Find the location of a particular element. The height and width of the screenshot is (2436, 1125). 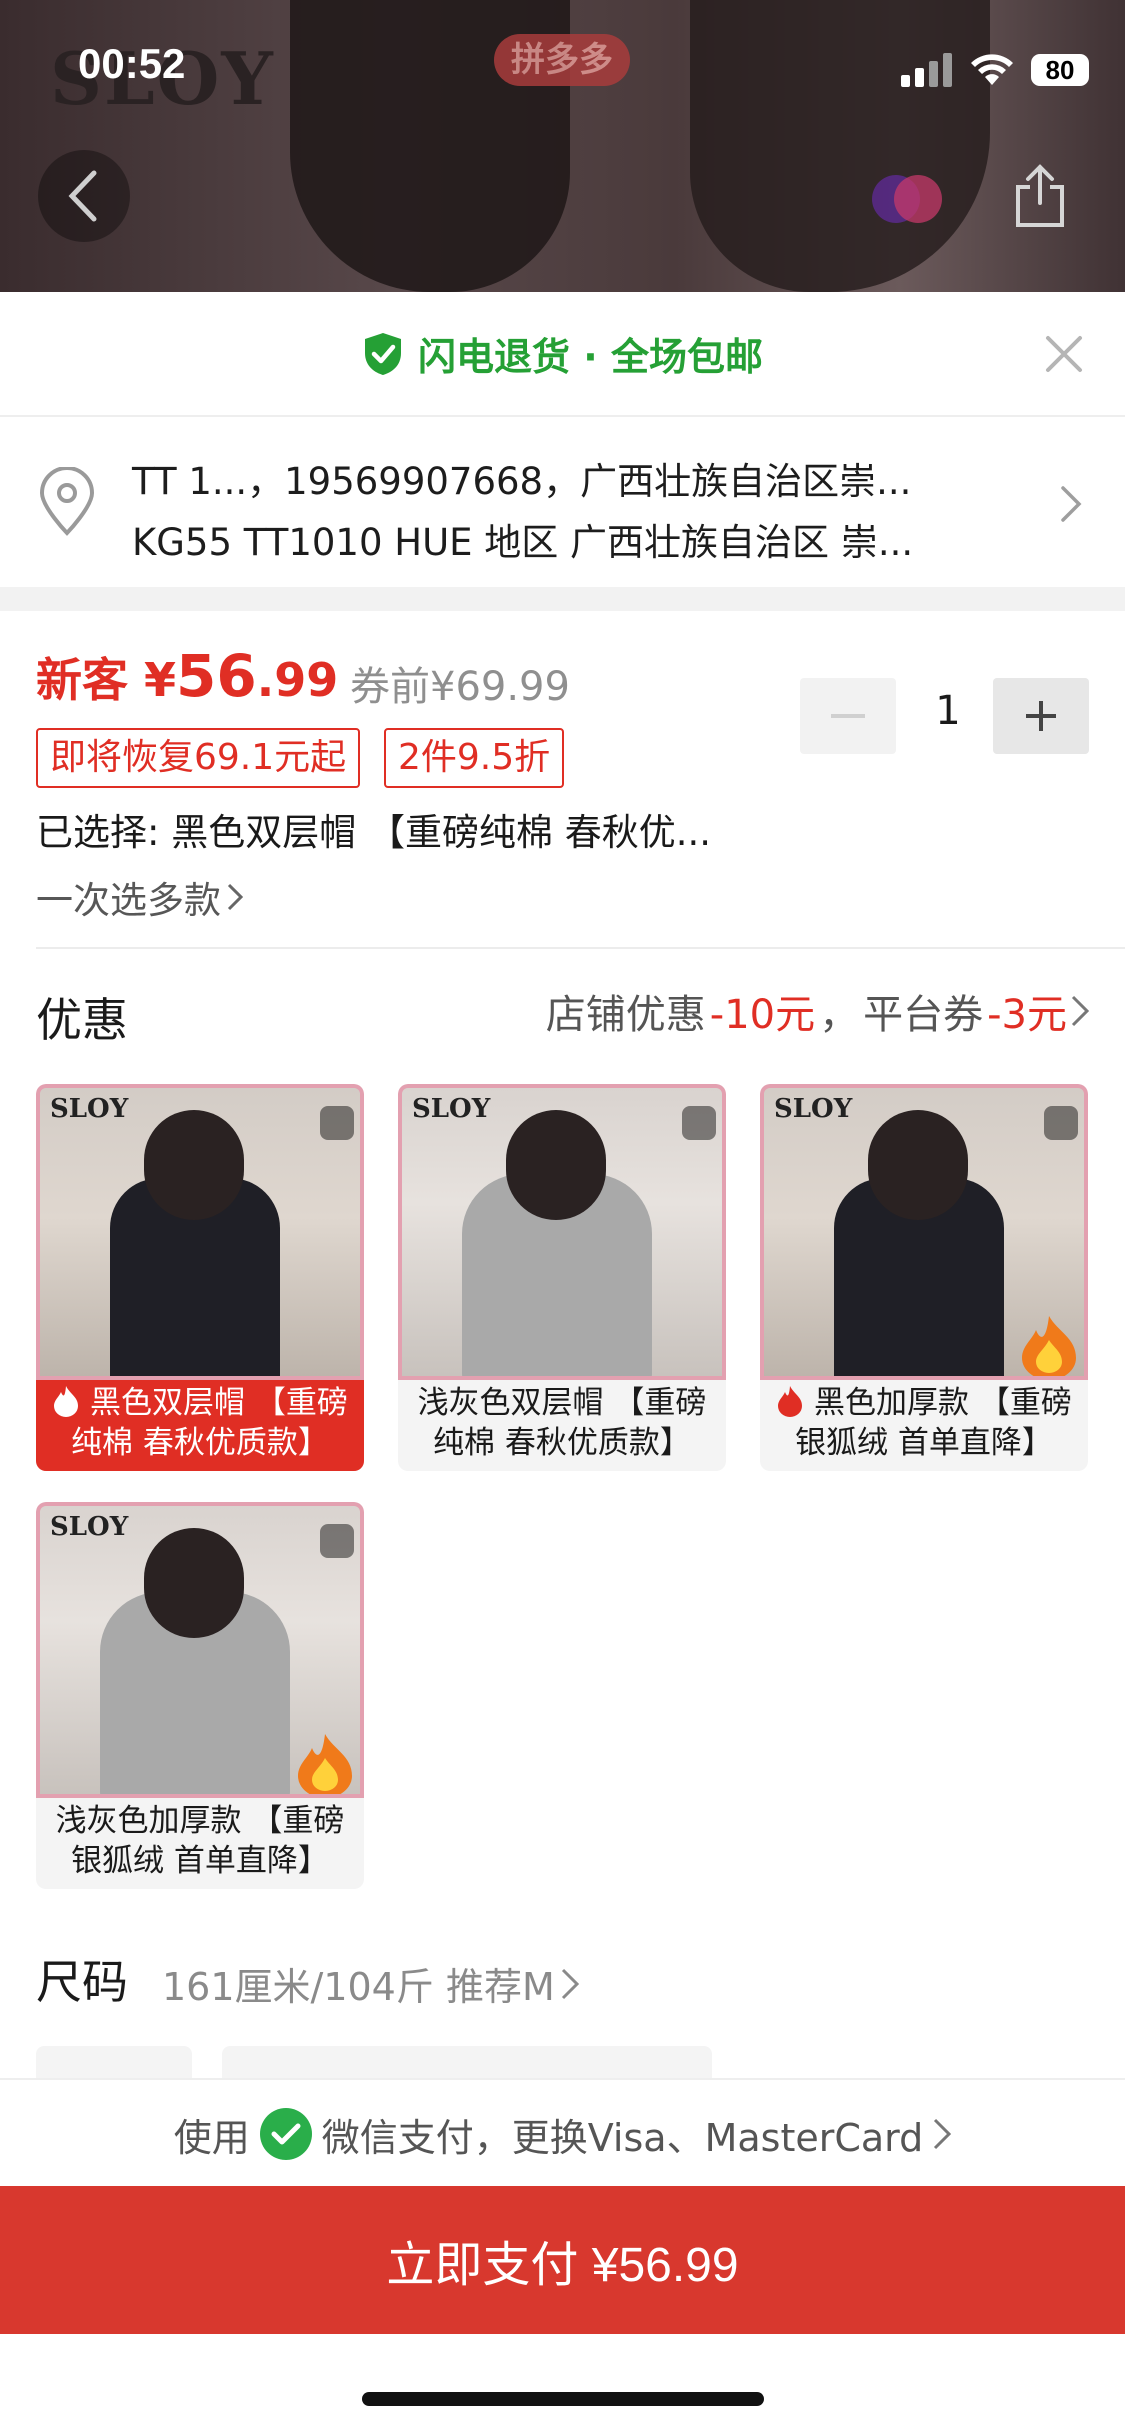

minus-icon is located at coordinates (848, 716).